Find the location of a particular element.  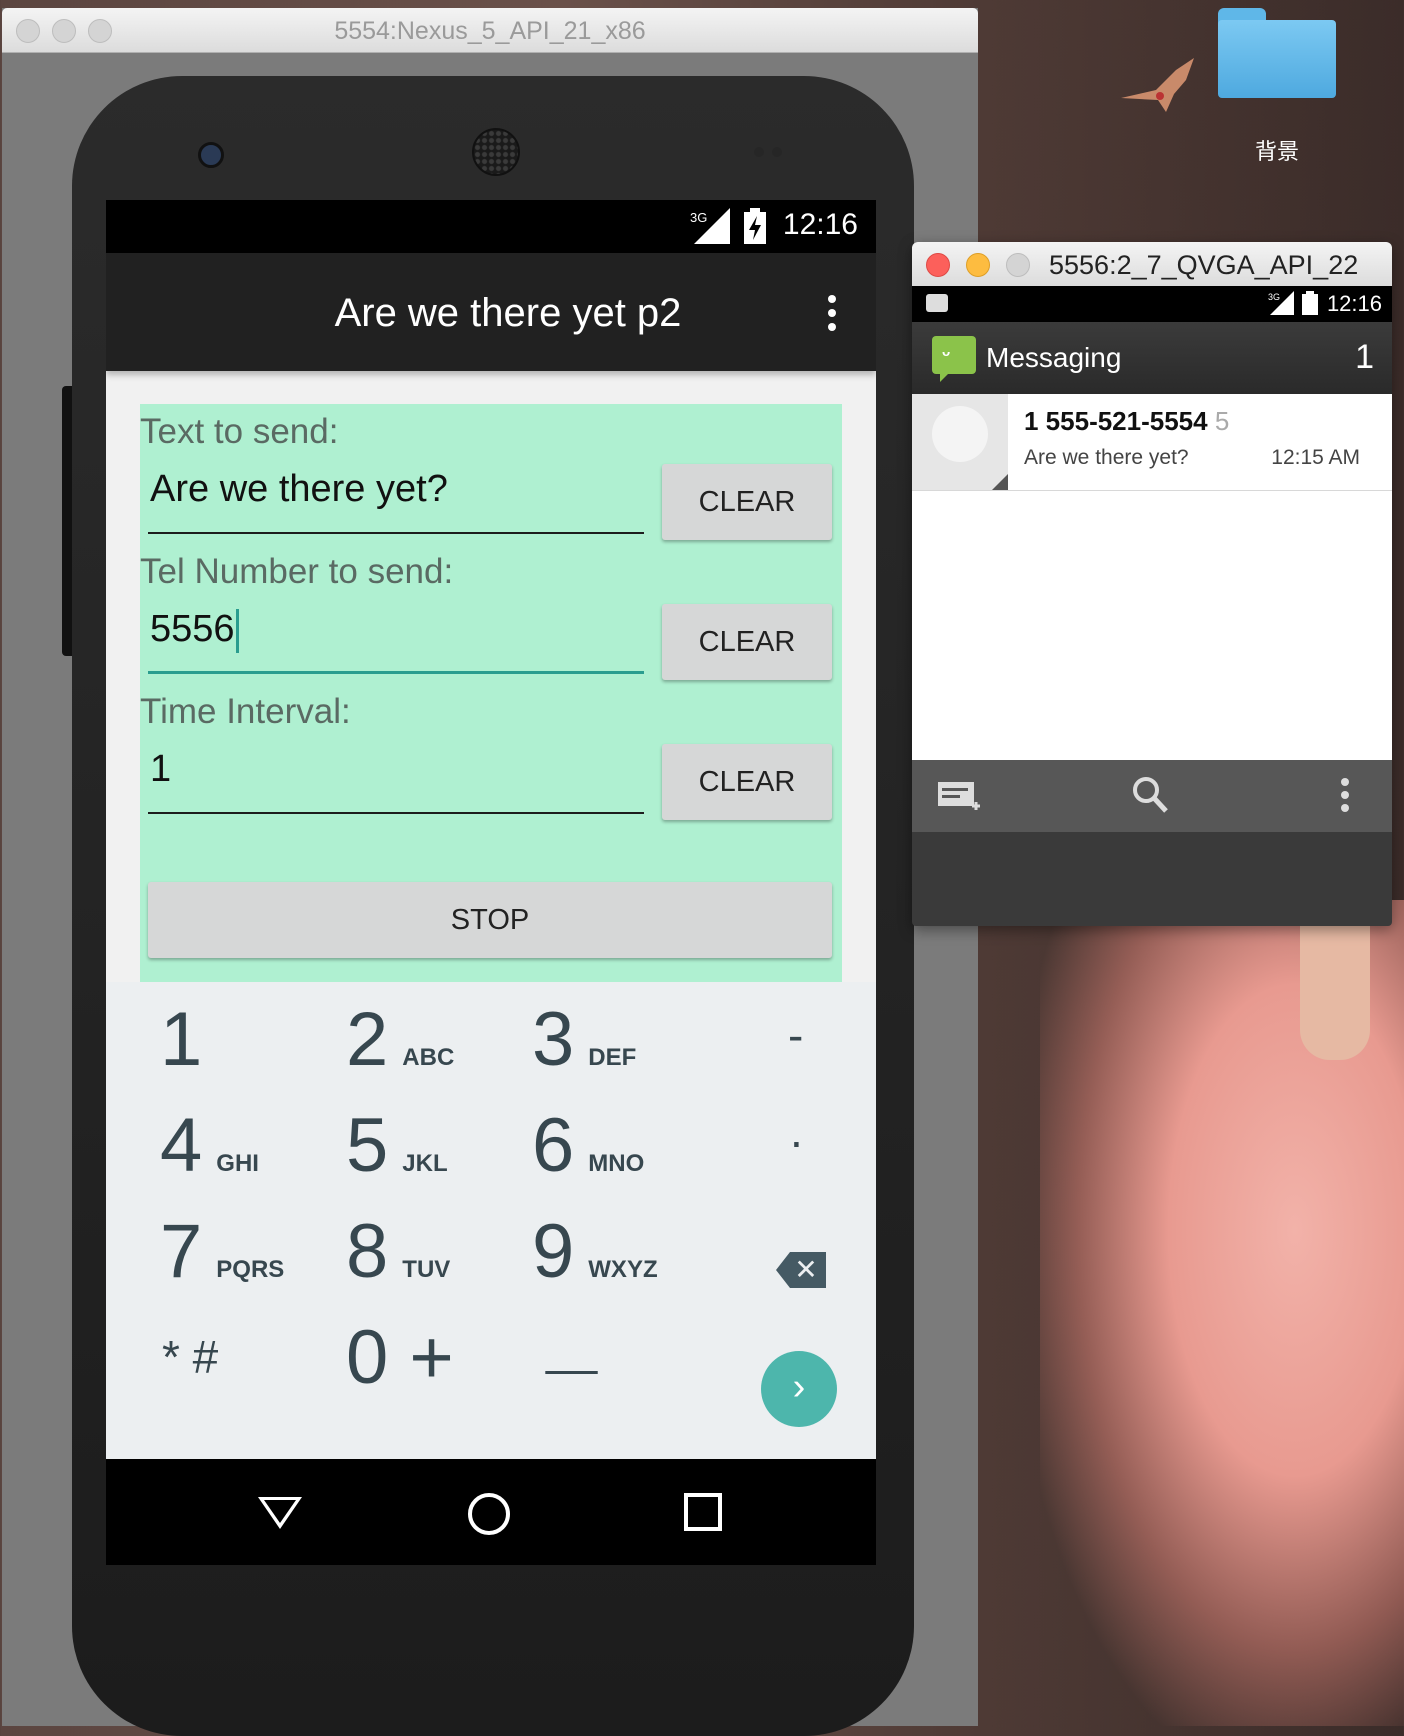

app-bar: Are we there yet p2 is located at coordinates (491, 312).